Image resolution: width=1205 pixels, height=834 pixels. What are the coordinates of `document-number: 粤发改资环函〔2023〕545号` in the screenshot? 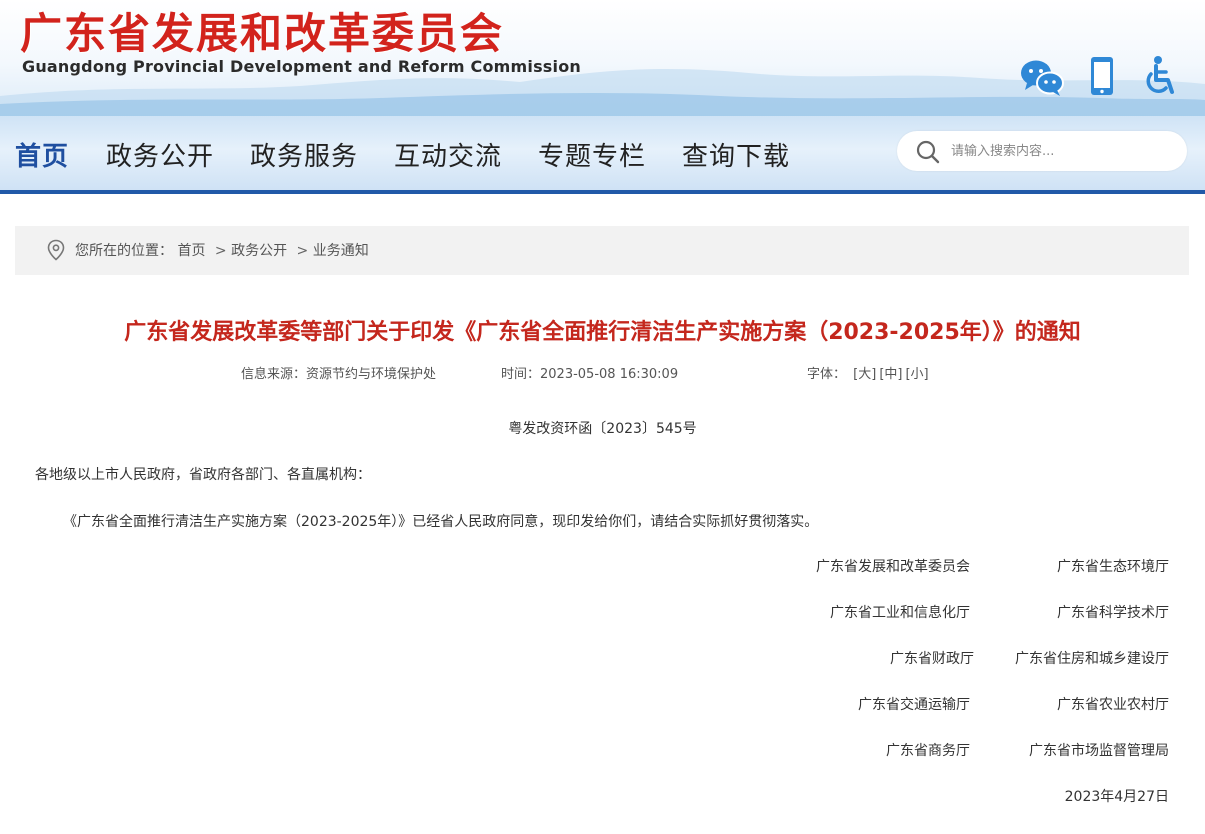 It's located at (602, 429).